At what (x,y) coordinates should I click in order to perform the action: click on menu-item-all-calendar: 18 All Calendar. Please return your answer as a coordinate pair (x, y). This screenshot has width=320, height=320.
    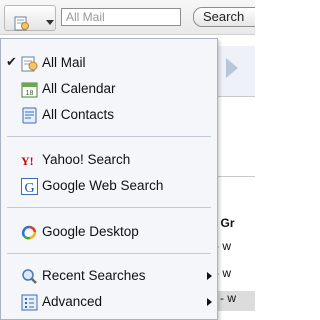
    Looking at the image, I should click on (109, 89).